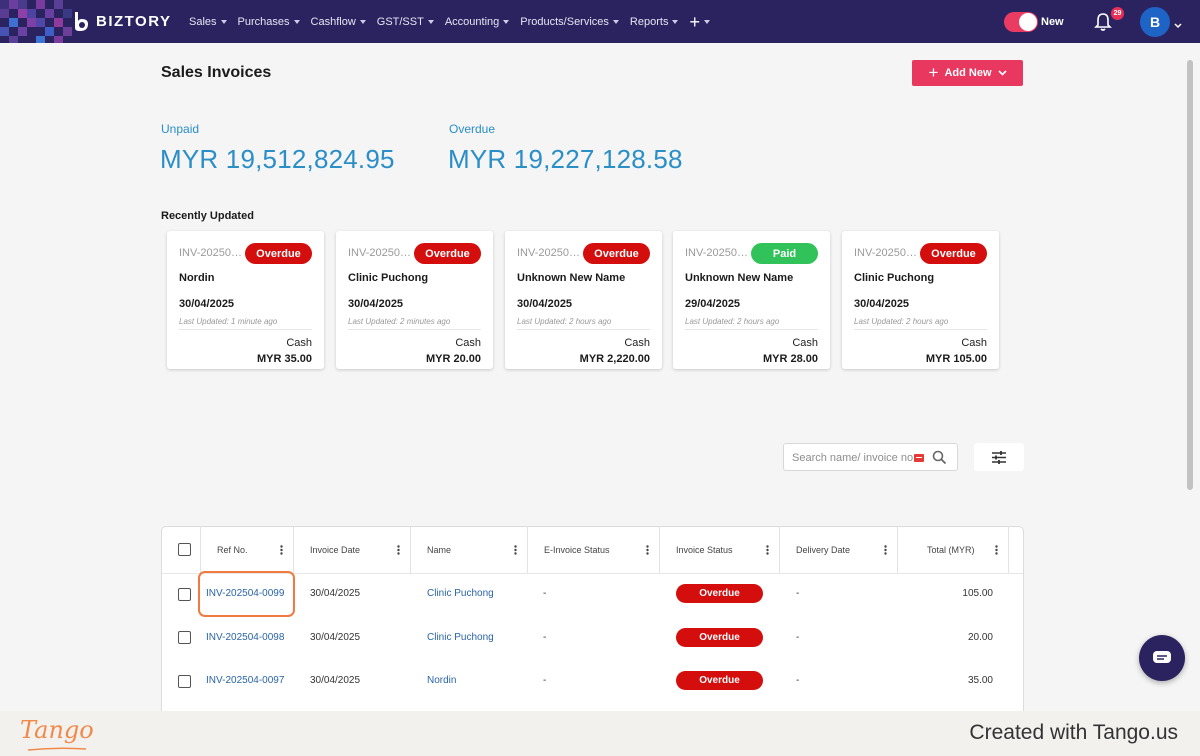 The image size is (1200, 756). What do you see at coordinates (704, 550) in the screenshot?
I see `column-header-label: Invoice Status` at bounding box center [704, 550].